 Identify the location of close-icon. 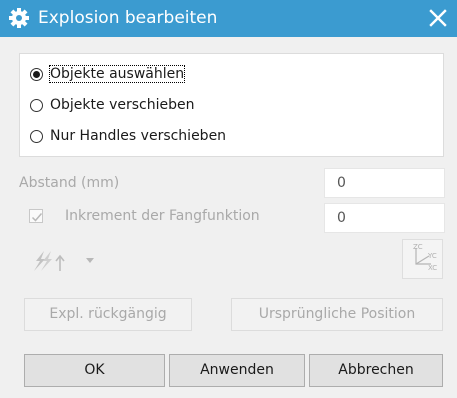
(438, 18).